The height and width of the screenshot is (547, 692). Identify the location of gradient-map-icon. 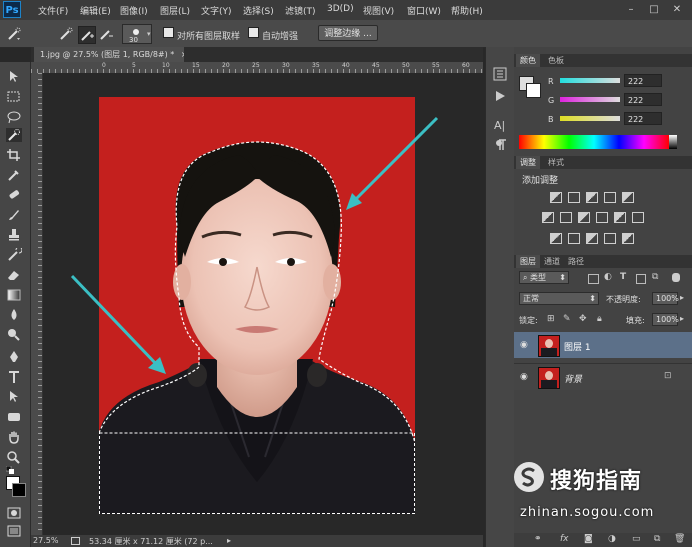
(610, 238).